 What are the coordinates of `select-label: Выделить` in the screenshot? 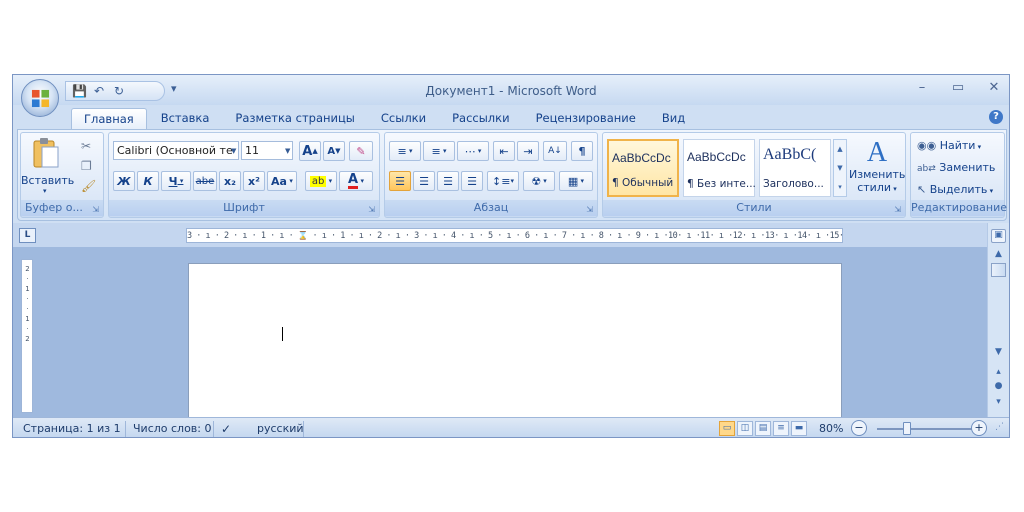 It's located at (958, 189).